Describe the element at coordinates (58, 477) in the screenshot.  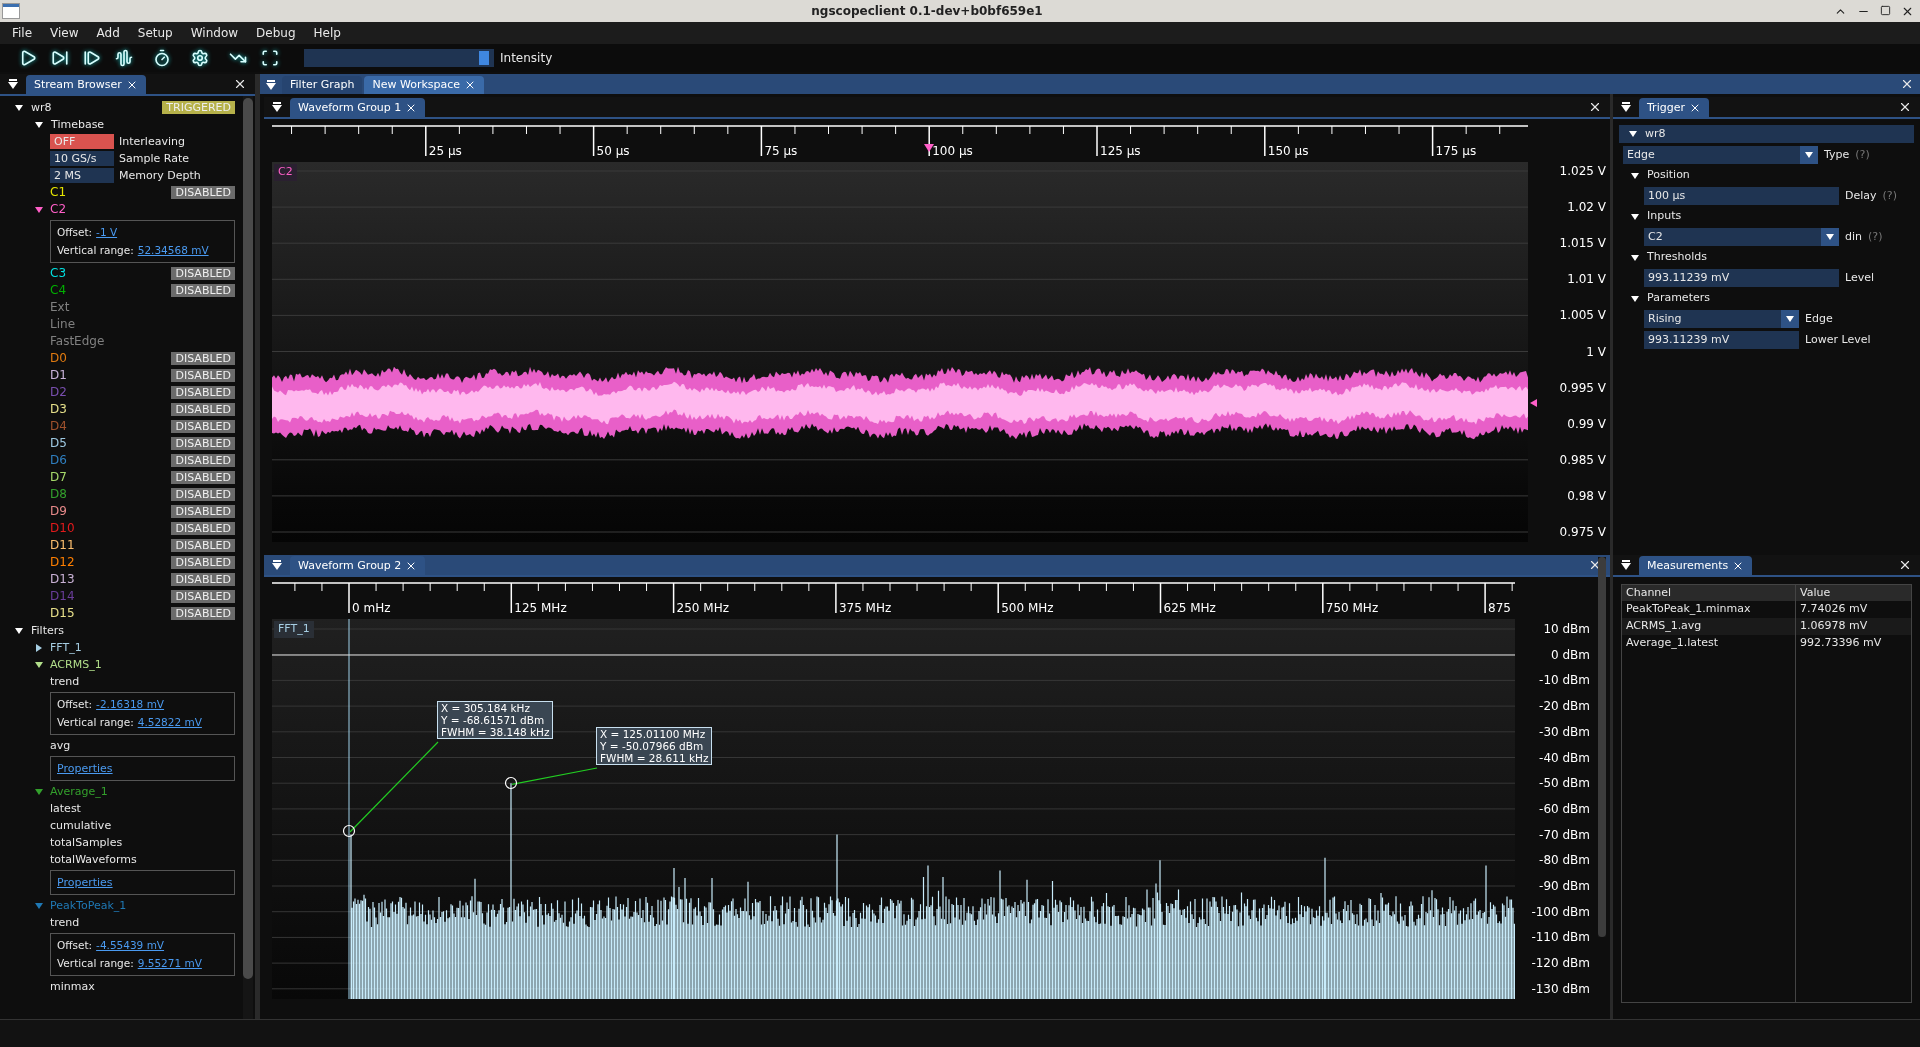
I see `channel-name: D7` at that location.